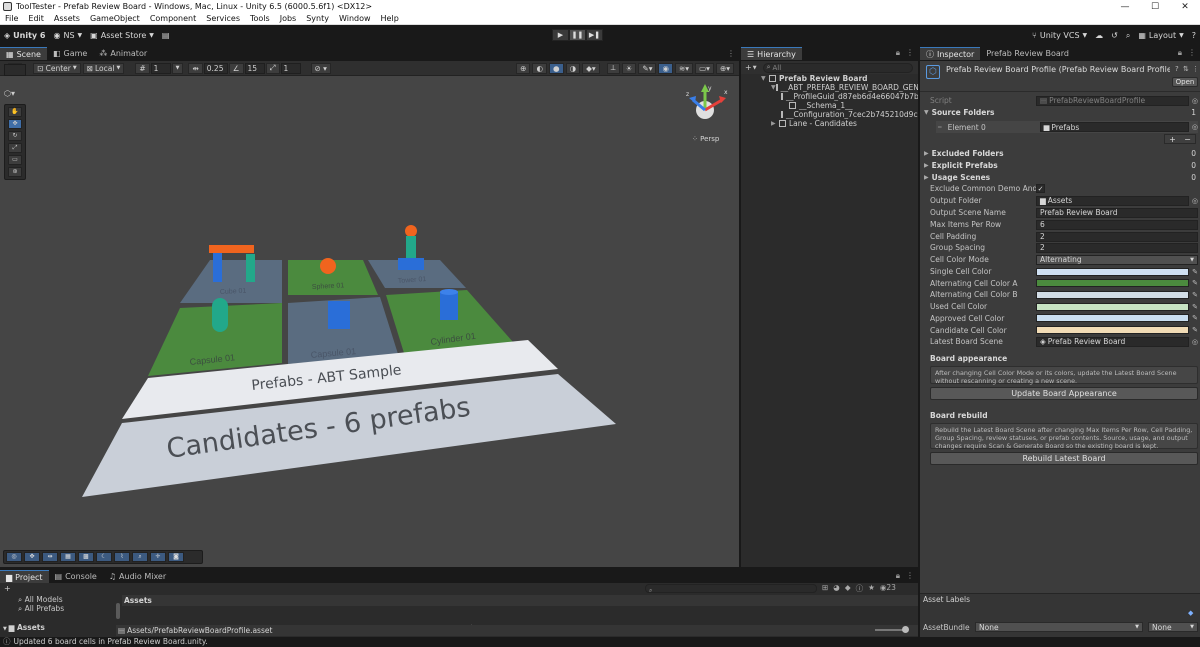  I want to click on group-spacing-input: 2, so click(1117, 247).